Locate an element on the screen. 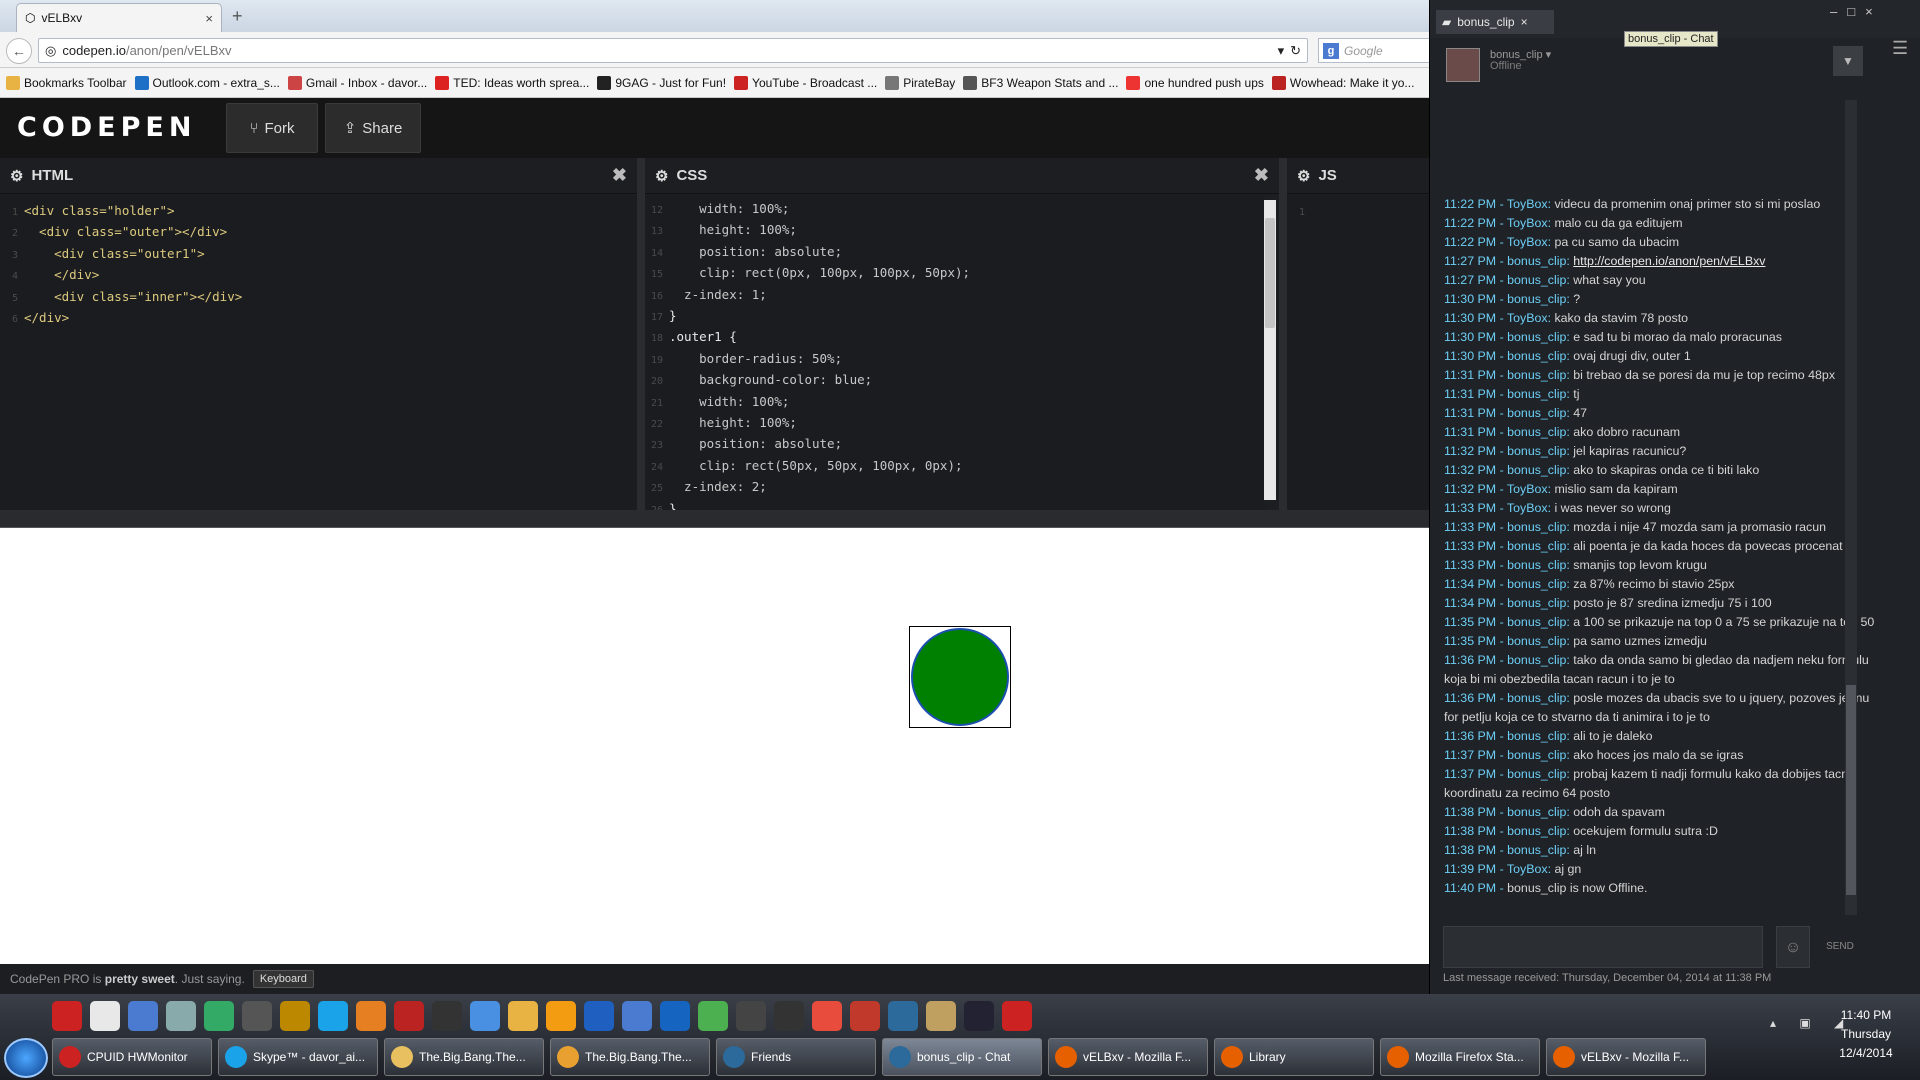 Image resolution: width=1920 pixels, height=1080 pixels. clock: 11:40 PM Thursday 12/4/2014 is located at coordinates (1866, 1034).